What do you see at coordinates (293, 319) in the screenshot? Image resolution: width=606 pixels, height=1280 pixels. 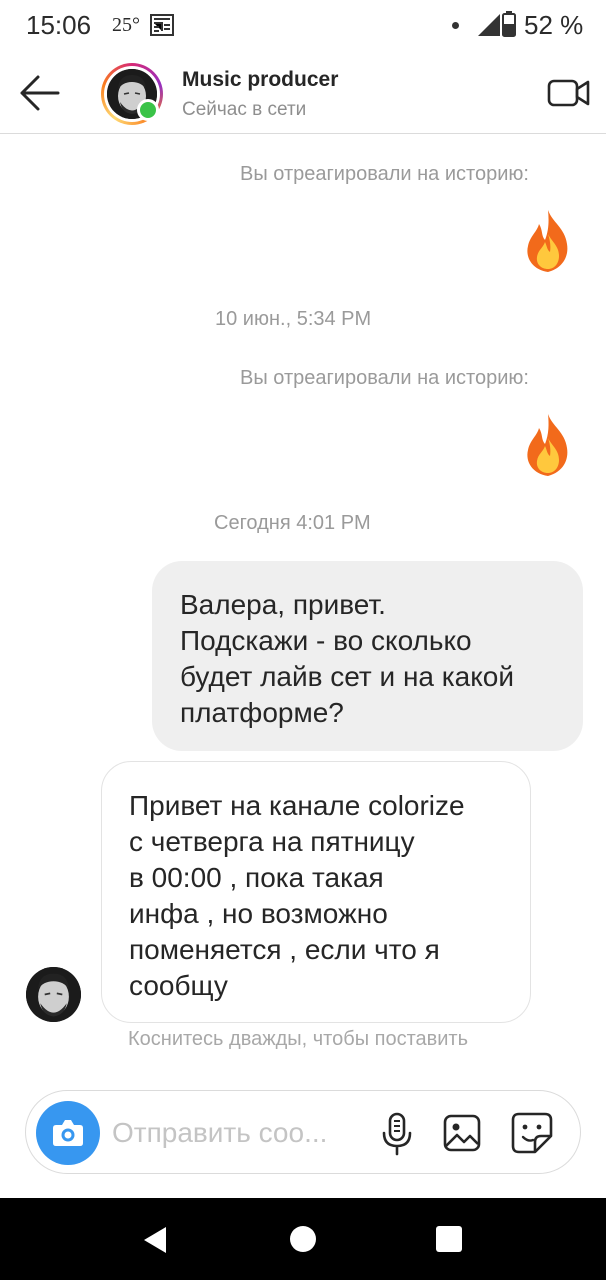 I see `timestamp: 10 июн., 5:34 PM` at bounding box center [293, 319].